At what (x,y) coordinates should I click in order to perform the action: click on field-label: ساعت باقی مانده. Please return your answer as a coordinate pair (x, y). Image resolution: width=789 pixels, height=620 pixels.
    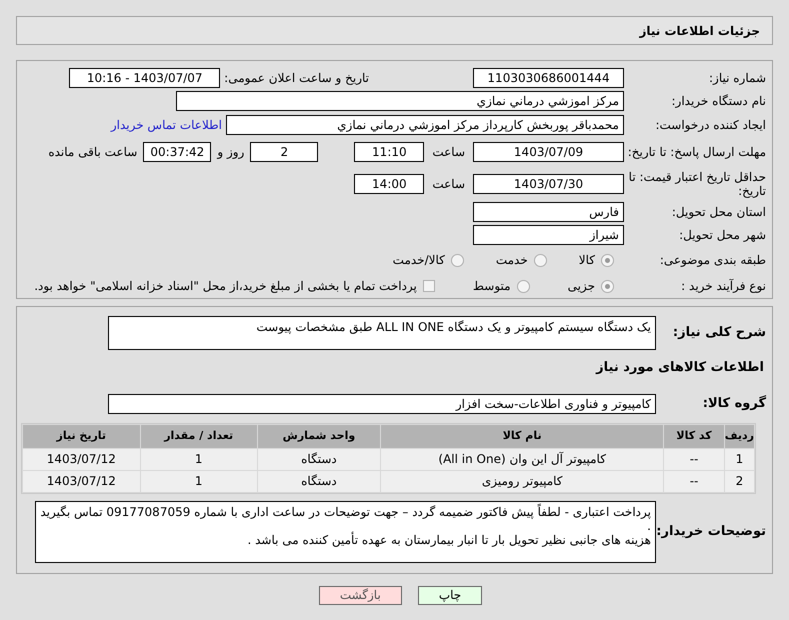
    Looking at the image, I should click on (93, 153).